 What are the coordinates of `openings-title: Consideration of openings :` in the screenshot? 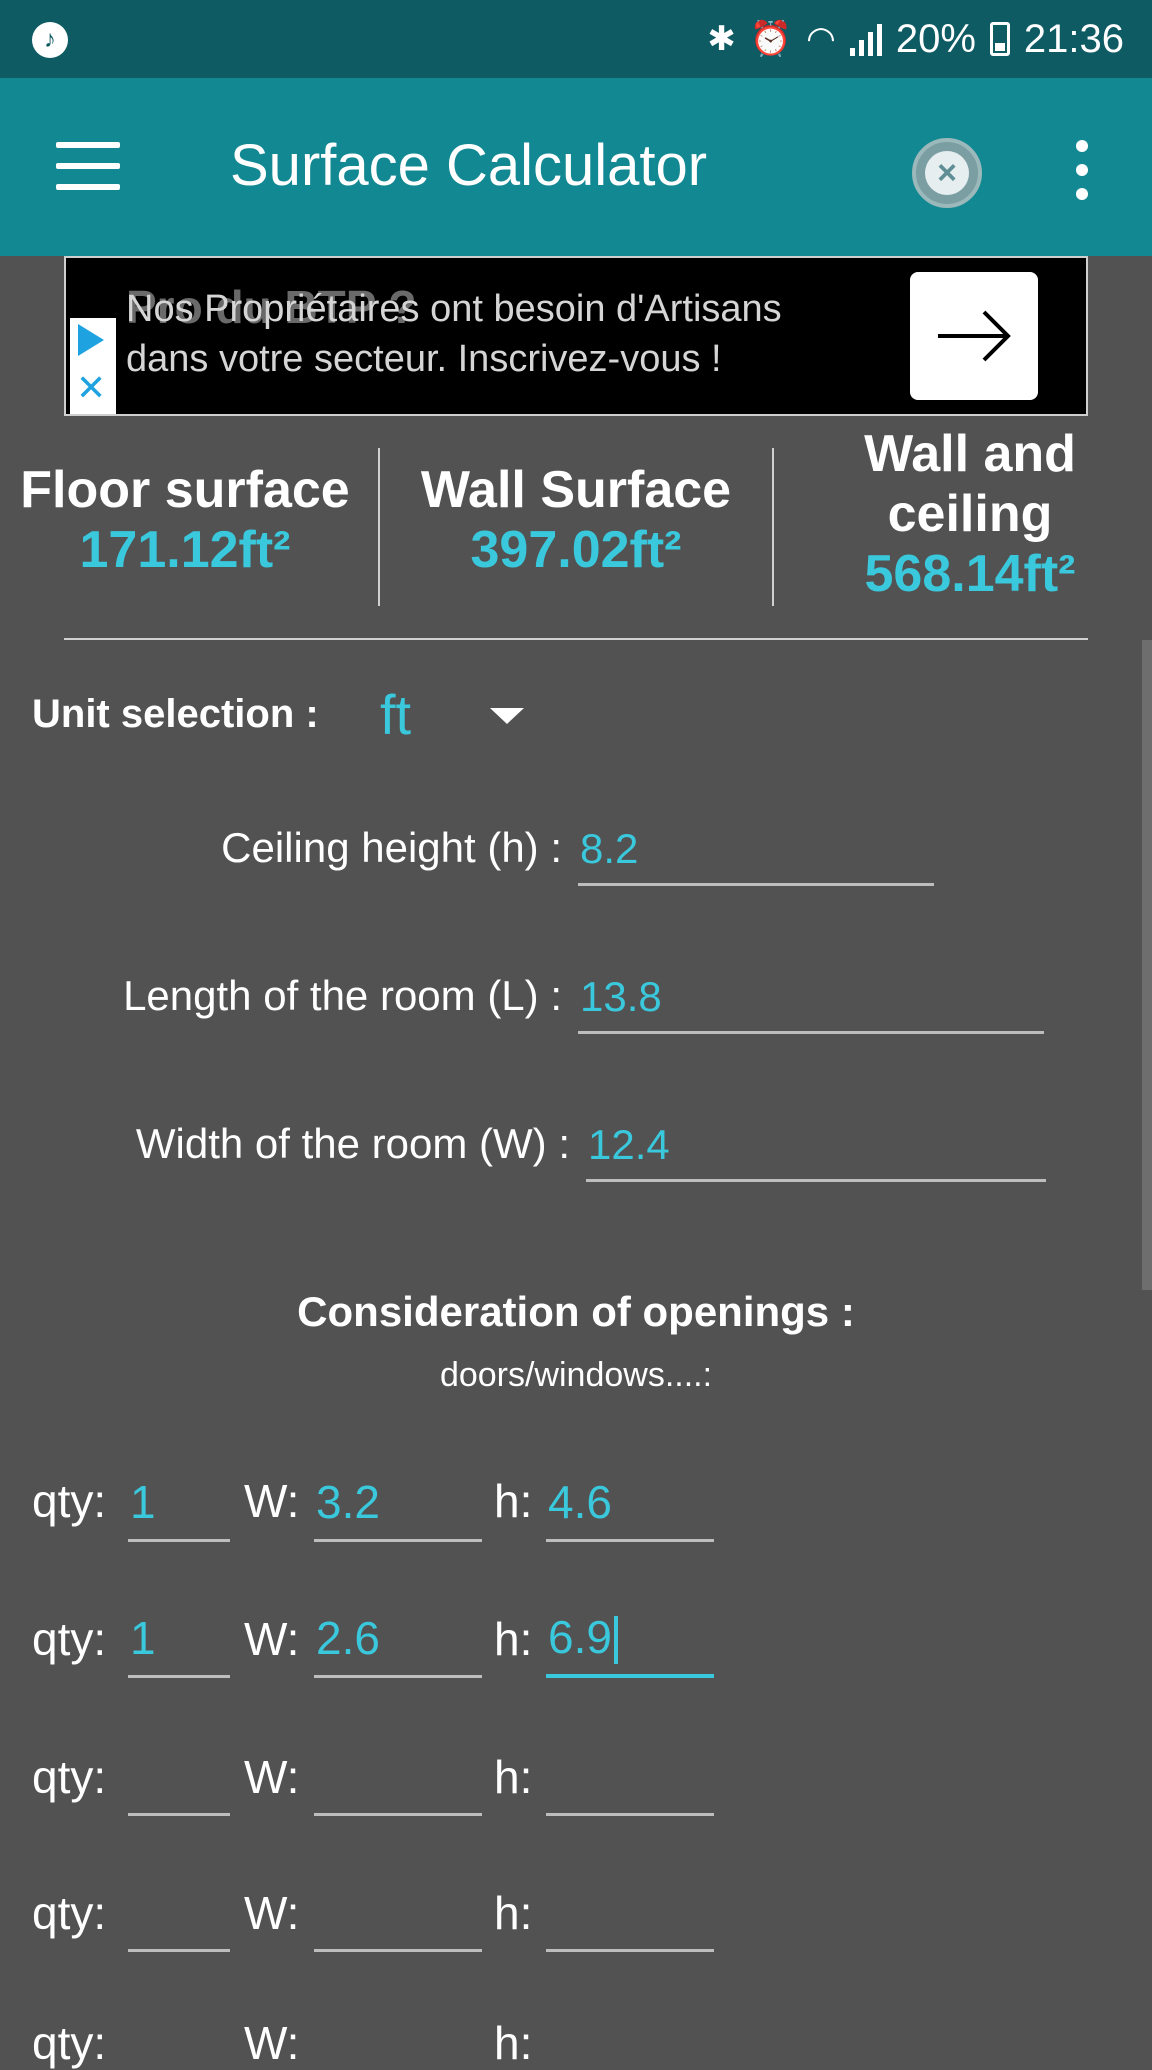 It's located at (576, 1311).